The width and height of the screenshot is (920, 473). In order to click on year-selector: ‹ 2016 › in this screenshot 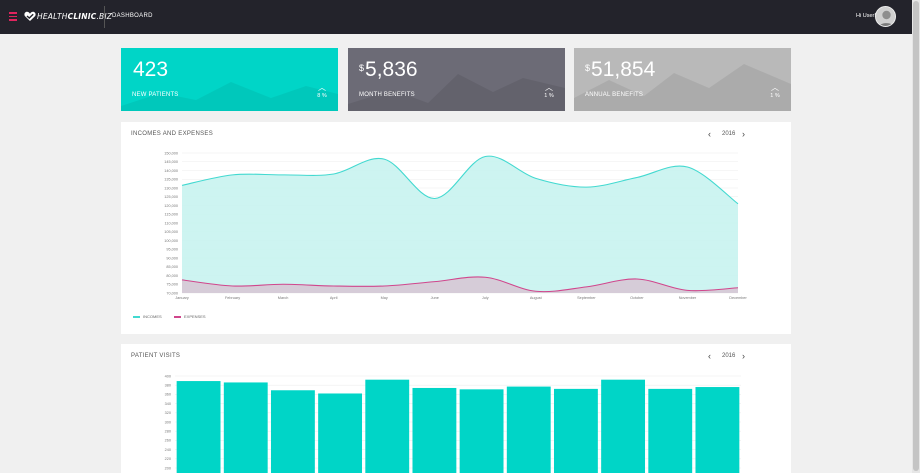, I will do `click(728, 134)`.